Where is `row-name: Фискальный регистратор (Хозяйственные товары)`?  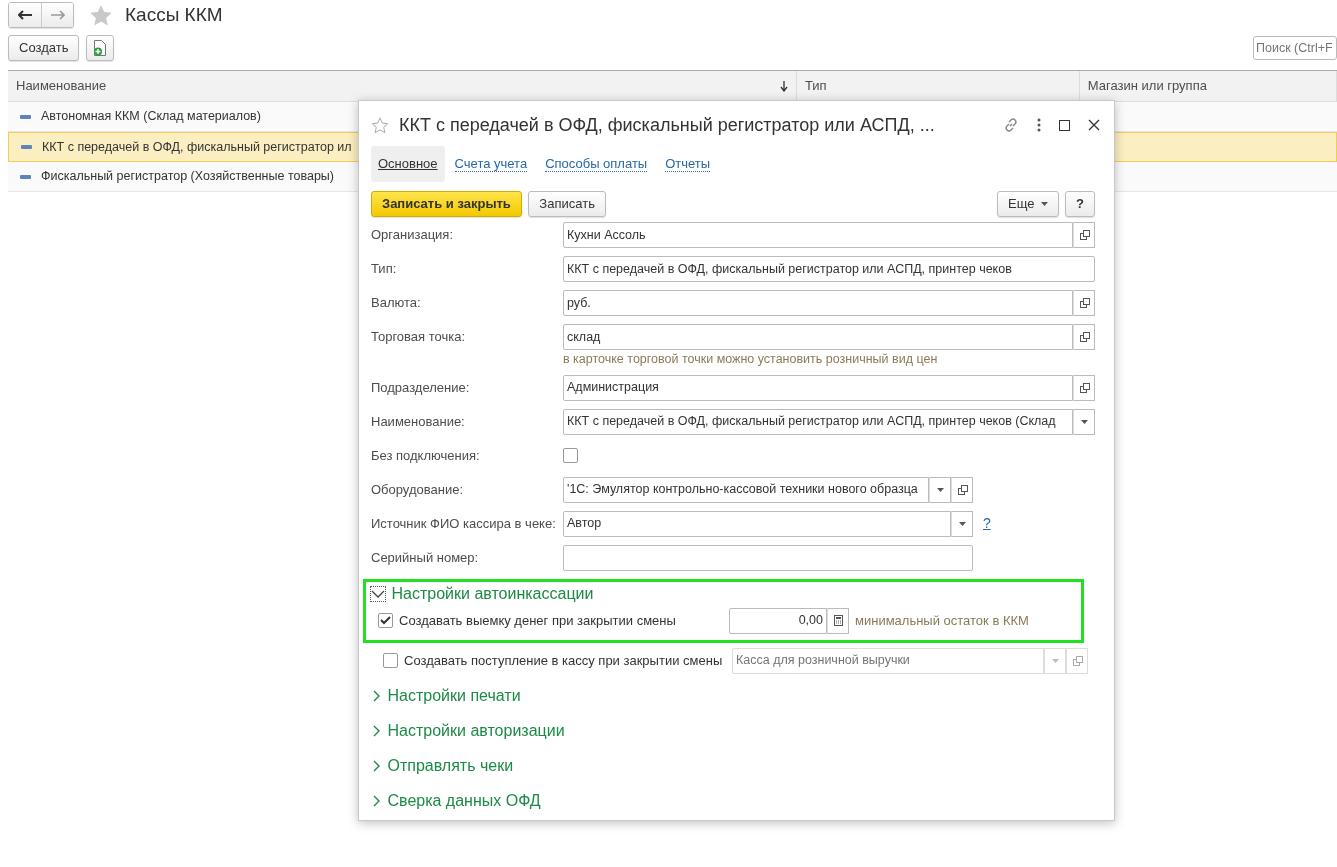
row-name: Фискальный регистратор (Хозяйственные товары) is located at coordinates (187, 177).